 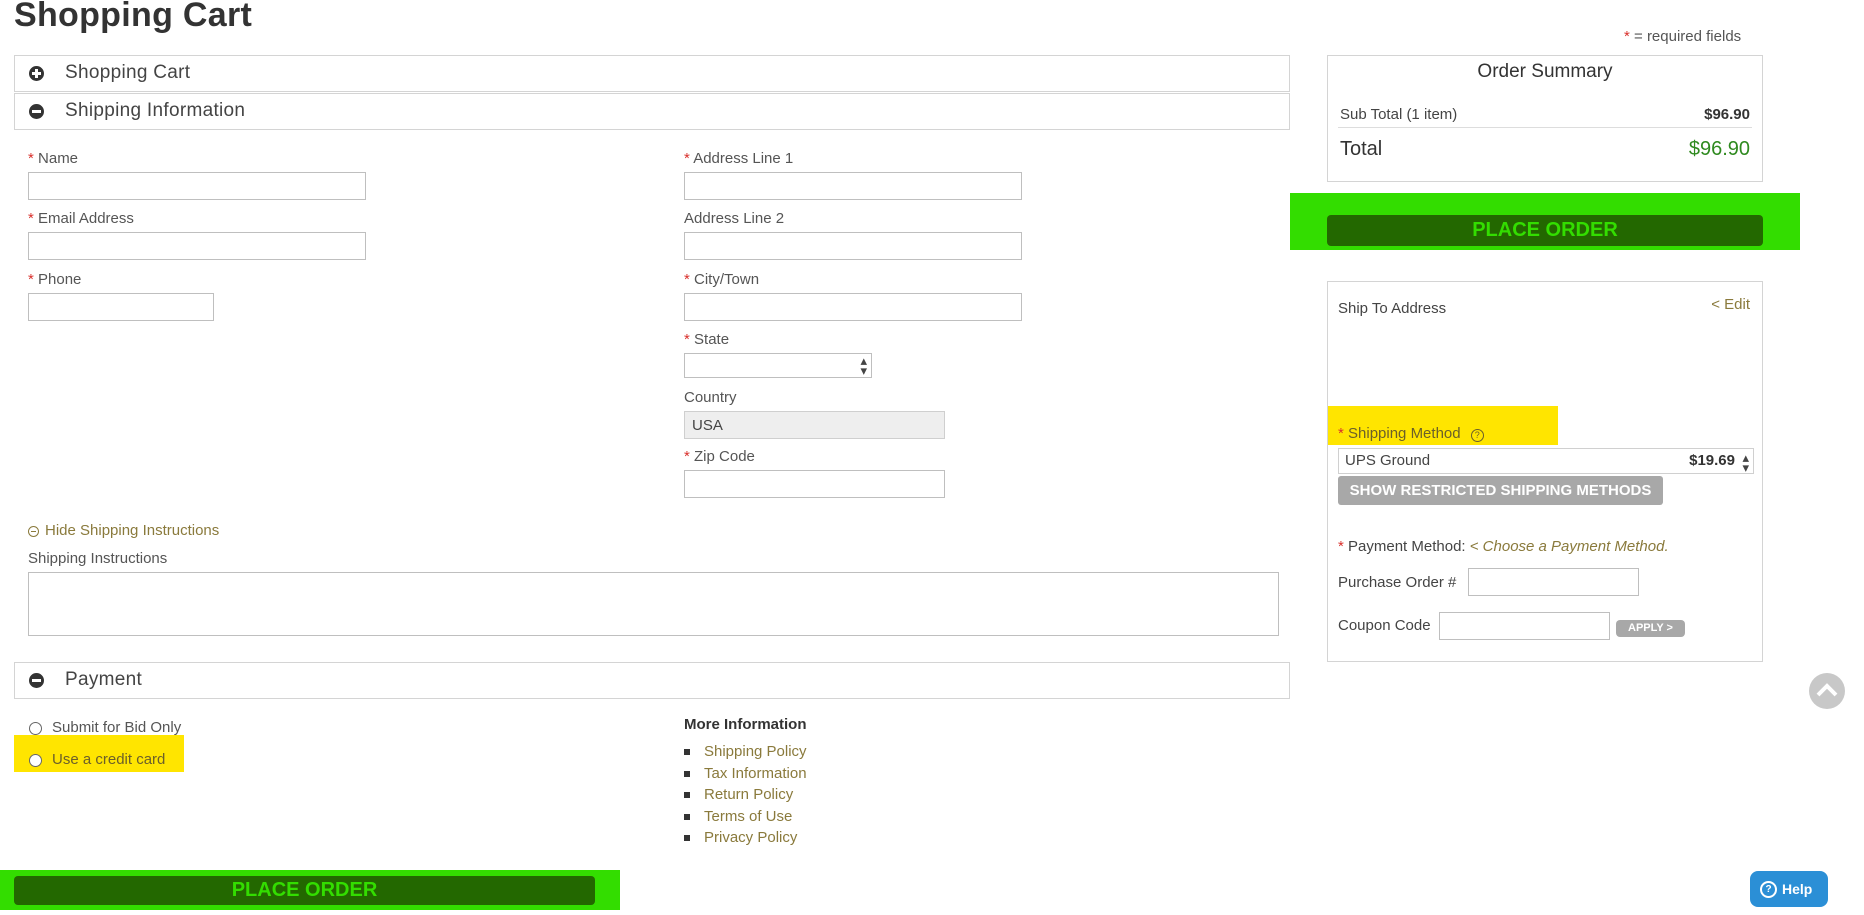 I want to click on shipping-method-price: $19.69, so click(x=1712, y=460).